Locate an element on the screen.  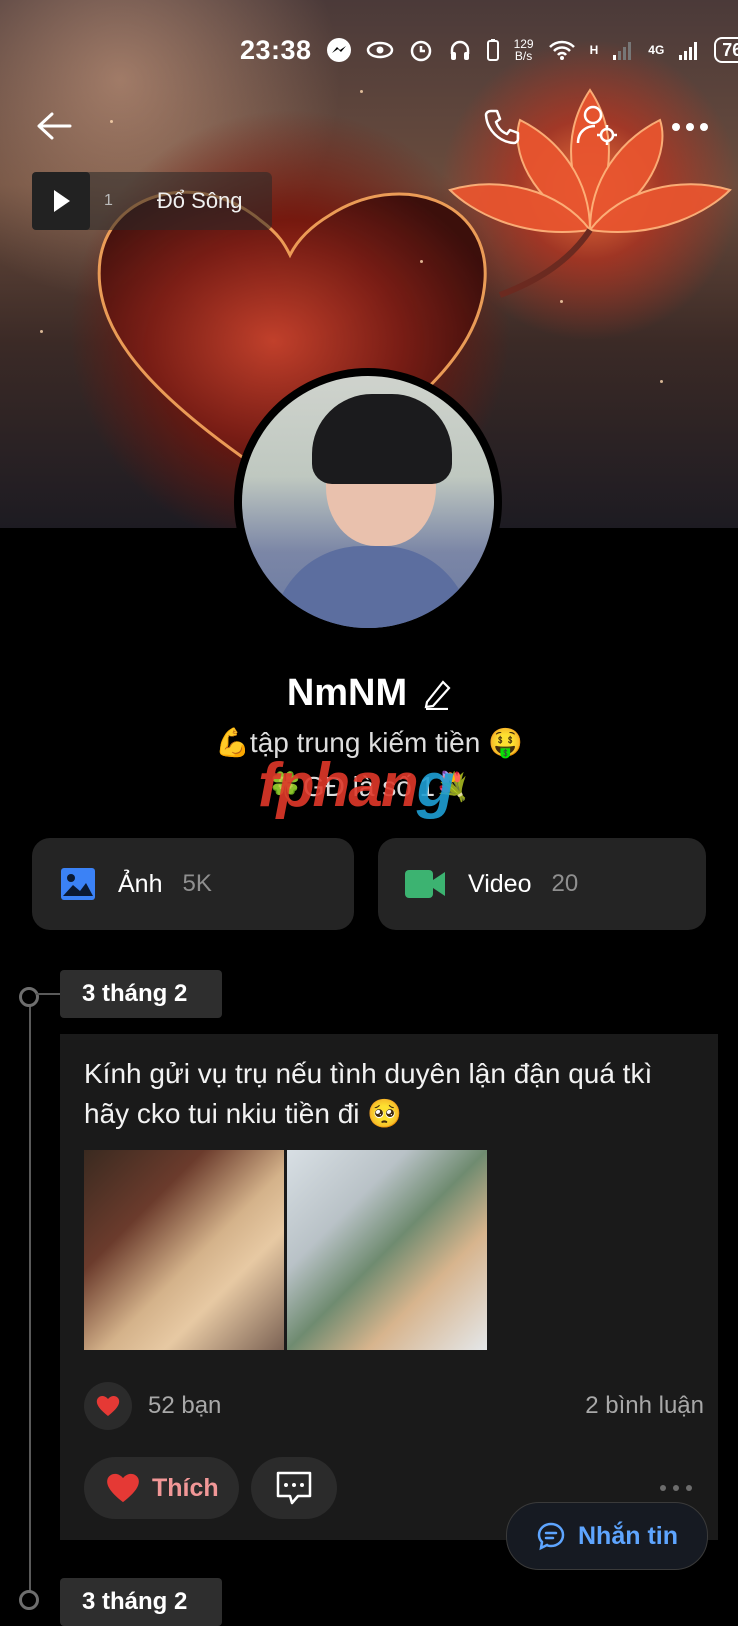
more-icon is located at coordinates (690, 127).